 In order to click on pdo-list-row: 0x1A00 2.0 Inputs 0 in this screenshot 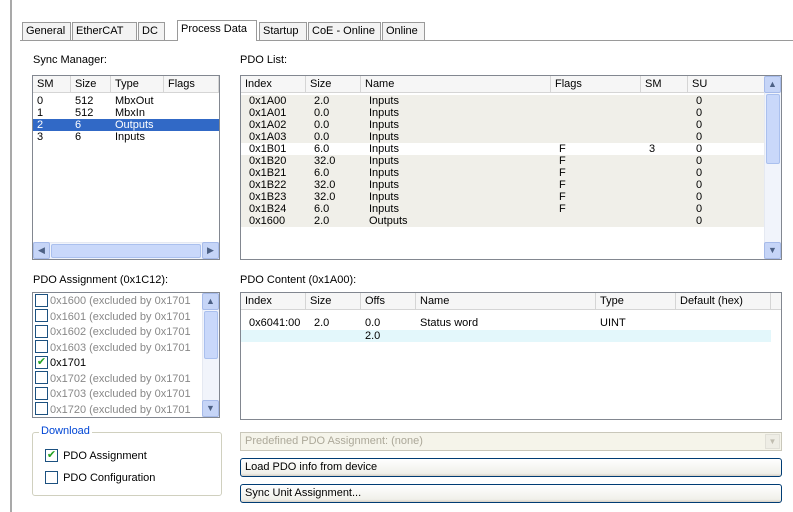, I will do `click(502, 101)`.